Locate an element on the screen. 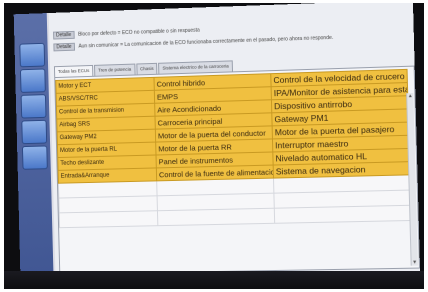 This screenshot has width=428, height=292. desk-foreground is located at coordinates (214, 280).